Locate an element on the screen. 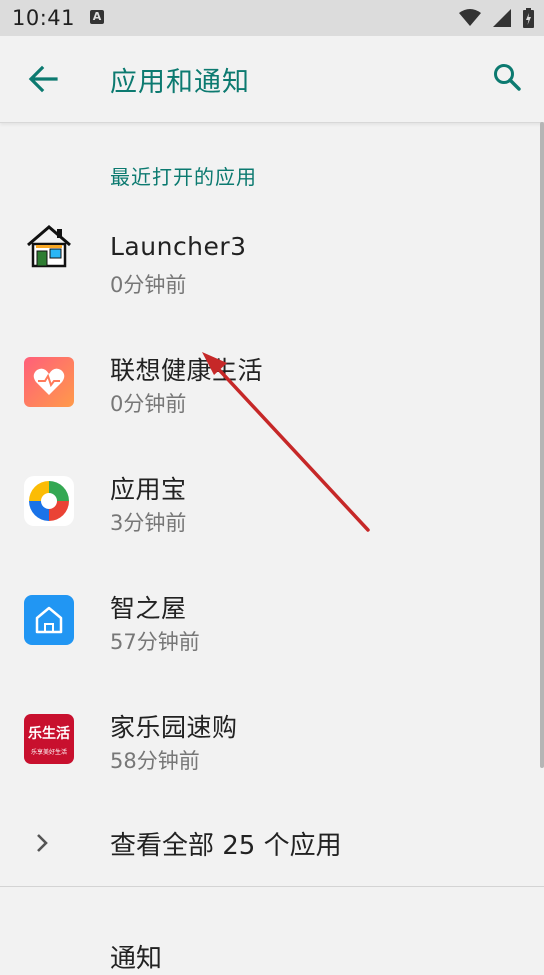 The image size is (544, 975). app-row-lenovo-health: 联想健康生活 0分钟前 is located at coordinates (272, 366).